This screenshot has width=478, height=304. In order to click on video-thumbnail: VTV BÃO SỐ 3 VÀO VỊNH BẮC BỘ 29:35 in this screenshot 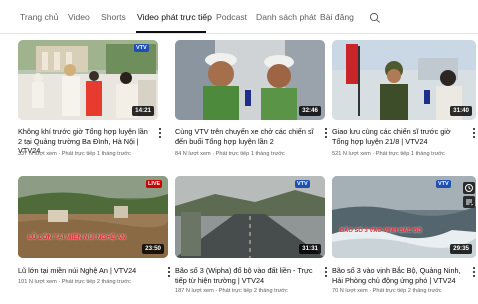, I will do `click(404, 217)`.